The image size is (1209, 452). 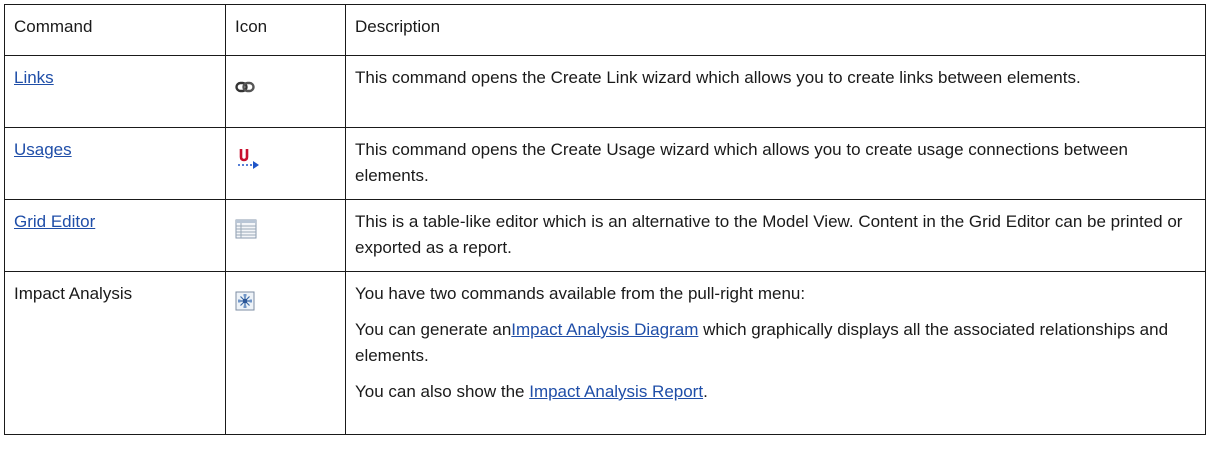 What do you see at coordinates (115, 353) in the screenshot?
I see `command-cell: Impact Analysis` at bounding box center [115, 353].